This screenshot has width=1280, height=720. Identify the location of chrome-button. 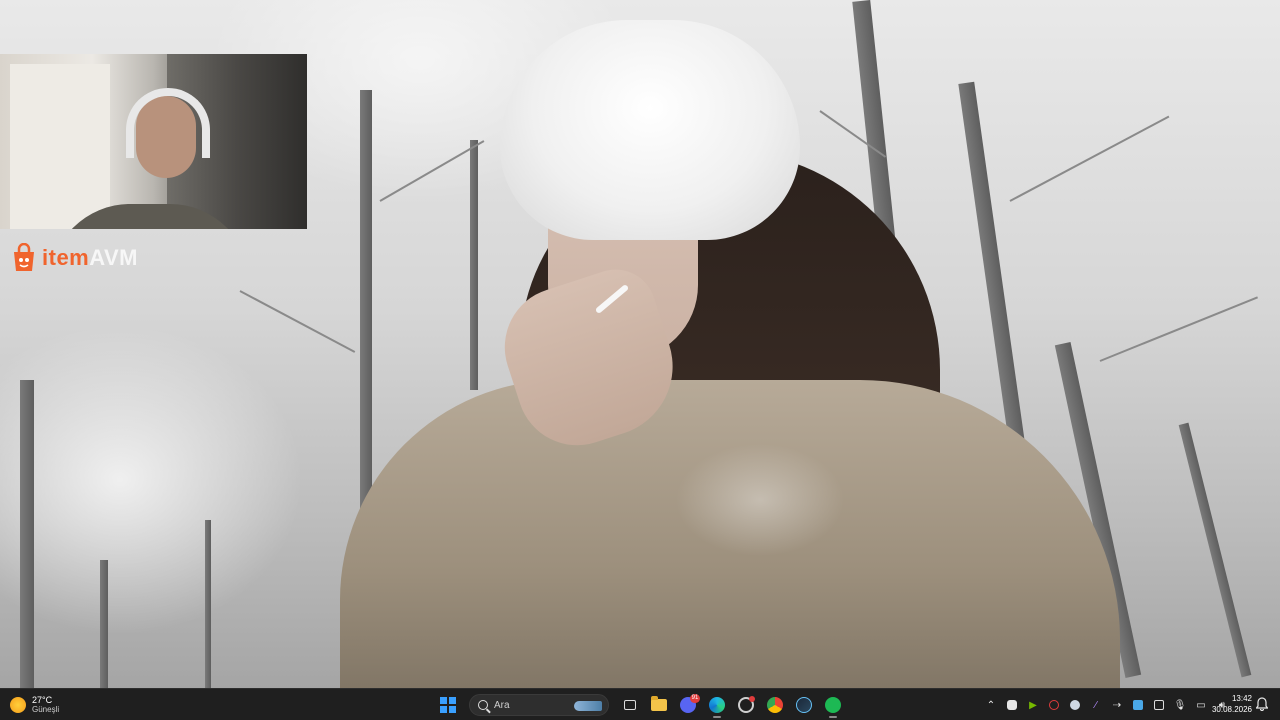
(775, 705).